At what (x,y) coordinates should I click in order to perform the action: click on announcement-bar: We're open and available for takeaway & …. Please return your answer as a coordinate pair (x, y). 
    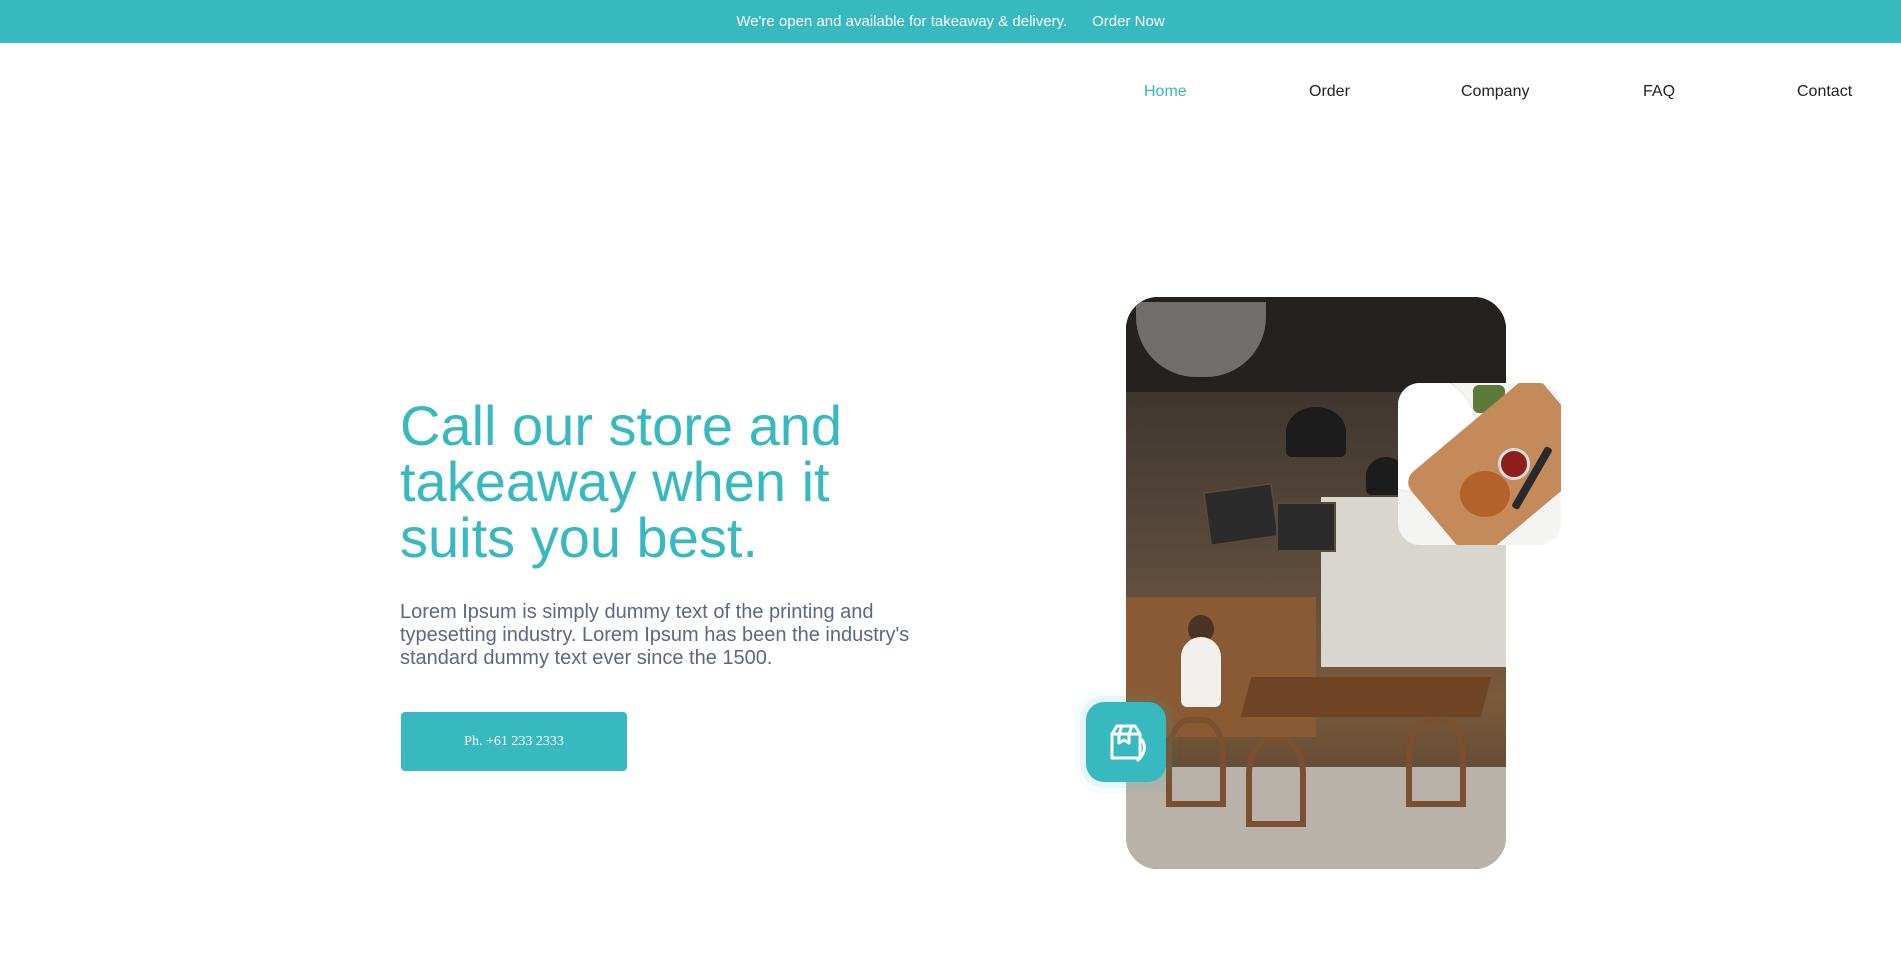
    Looking at the image, I should click on (950, 21).